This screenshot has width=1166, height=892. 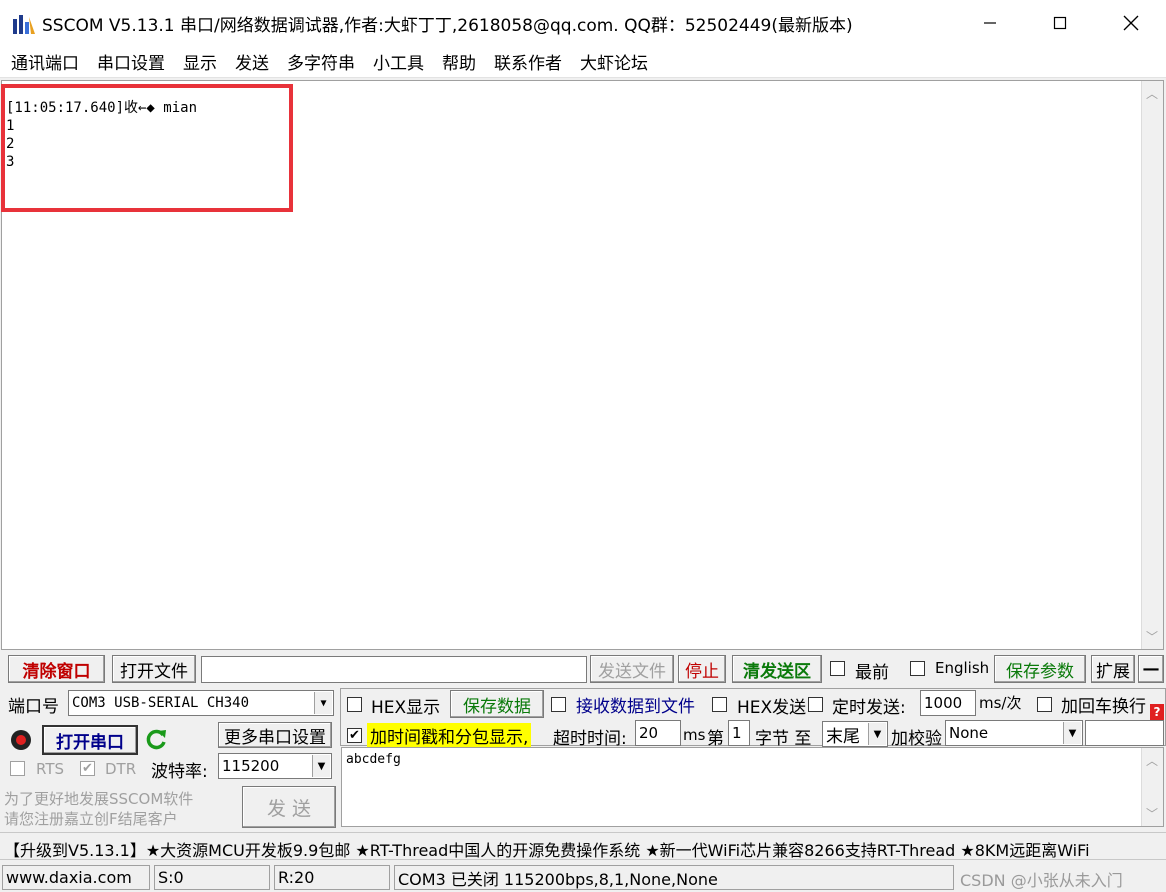 What do you see at coordinates (1041, 880) in the screenshot?
I see `csdn-watermark: CSDN @小张从未入门` at bounding box center [1041, 880].